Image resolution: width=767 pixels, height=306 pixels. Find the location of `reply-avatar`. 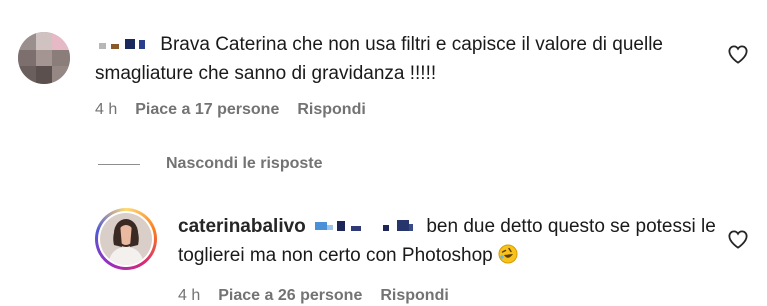

reply-avatar is located at coordinates (126, 239).